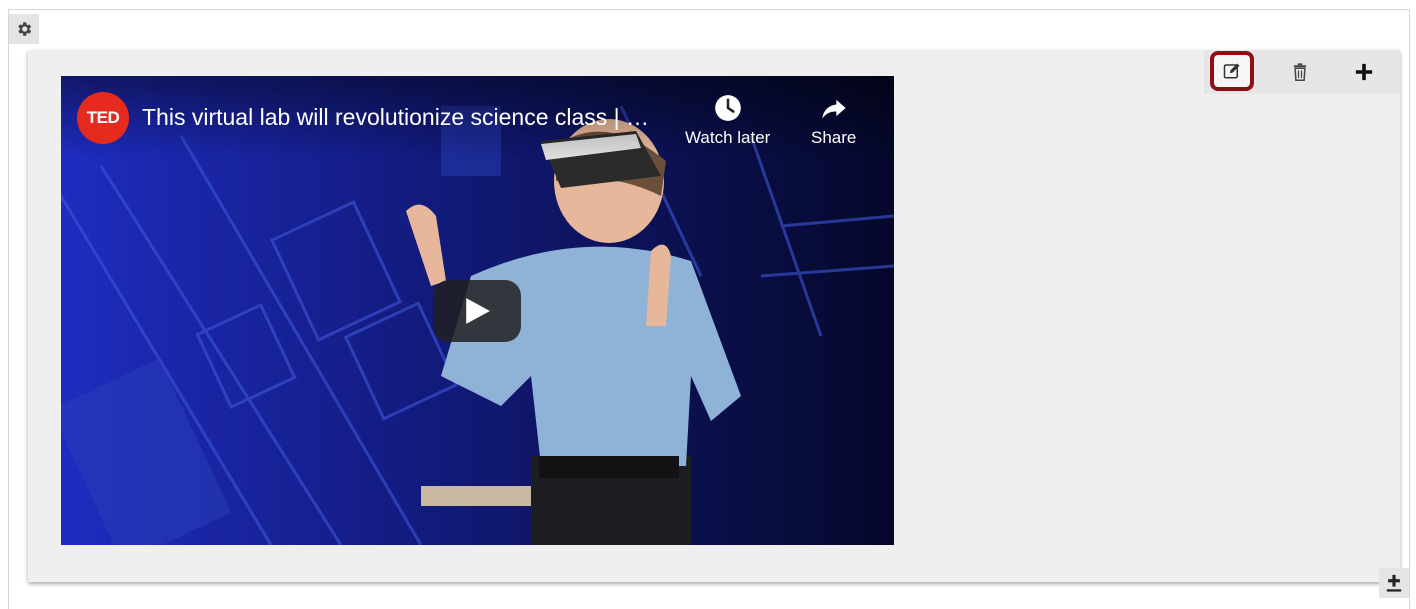  I want to click on settings-button, so click(24, 29).